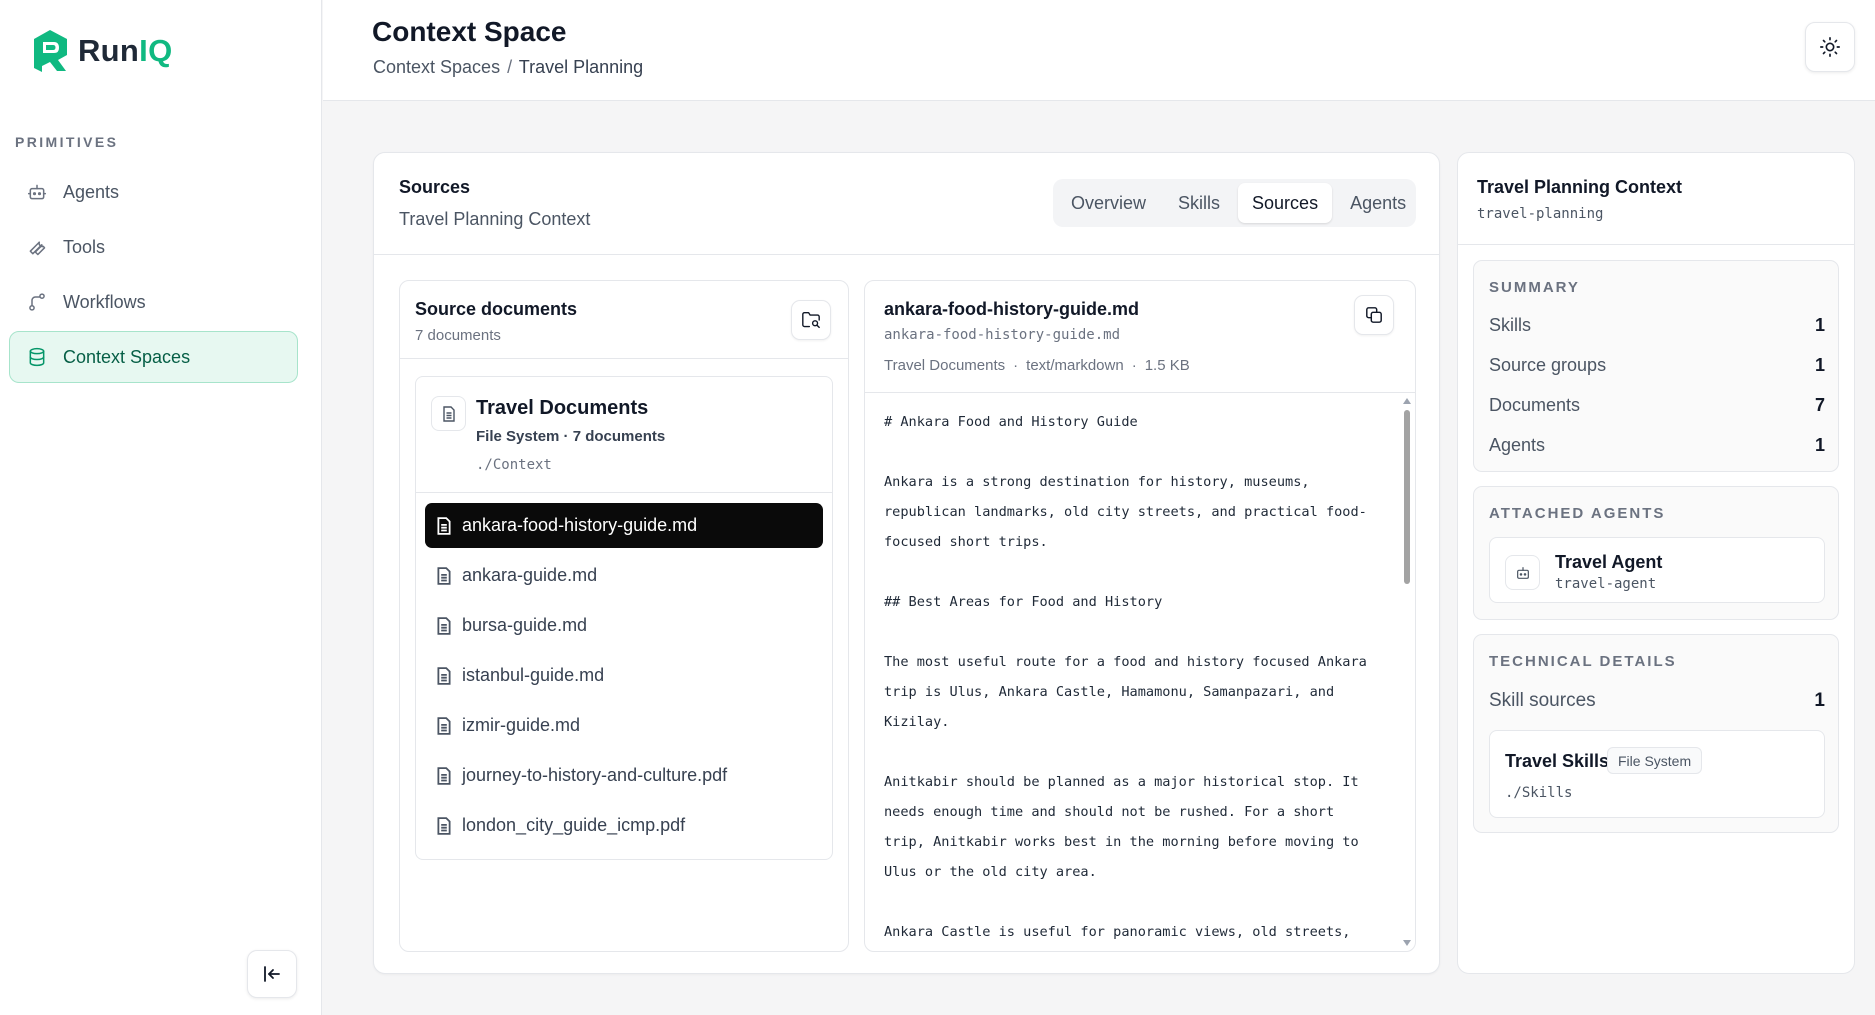  Describe the element at coordinates (624, 625) in the screenshot. I see `file-item: bursa-guide.md` at that location.